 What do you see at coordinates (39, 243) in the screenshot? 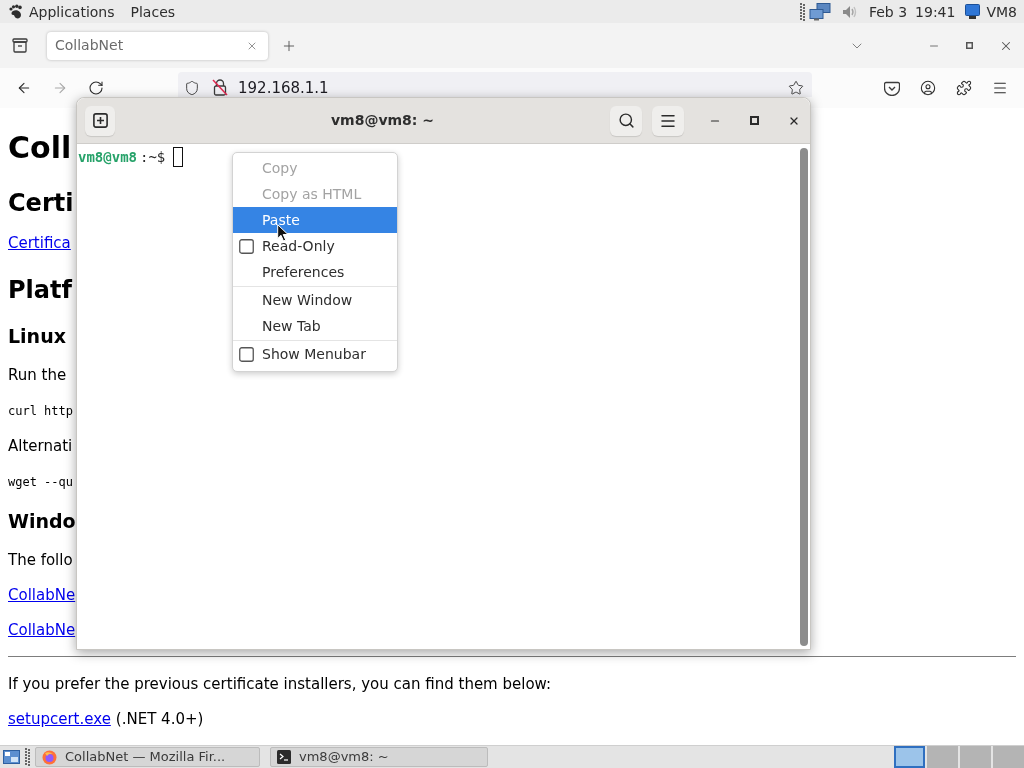
I see `page-link: Certifica` at bounding box center [39, 243].